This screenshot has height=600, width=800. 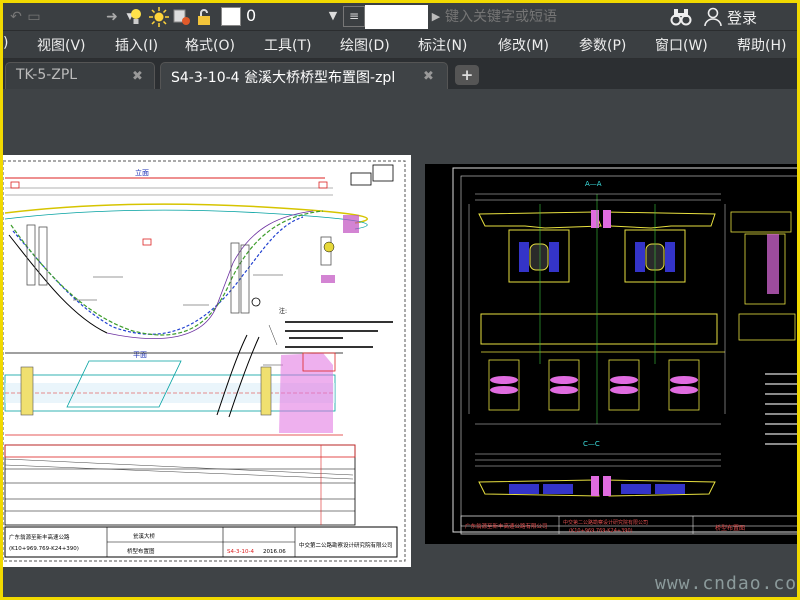 I want to click on layer-freeze-icon, so click(x=182, y=17).